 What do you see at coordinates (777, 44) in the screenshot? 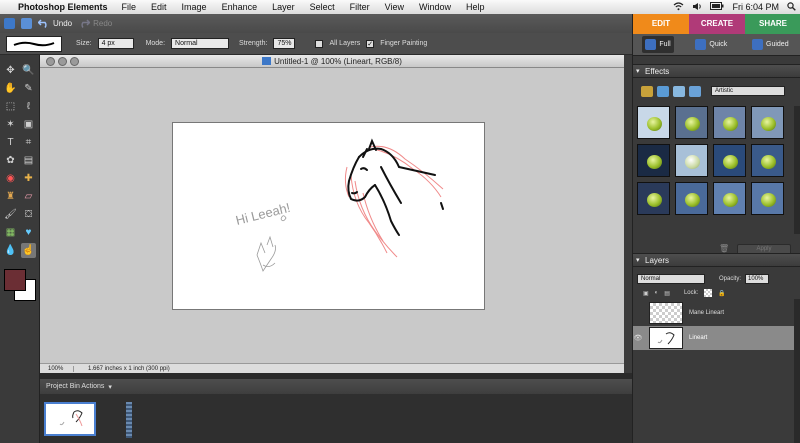
I see `subtab-guided-label: Guided` at bounding box center [777, 44].